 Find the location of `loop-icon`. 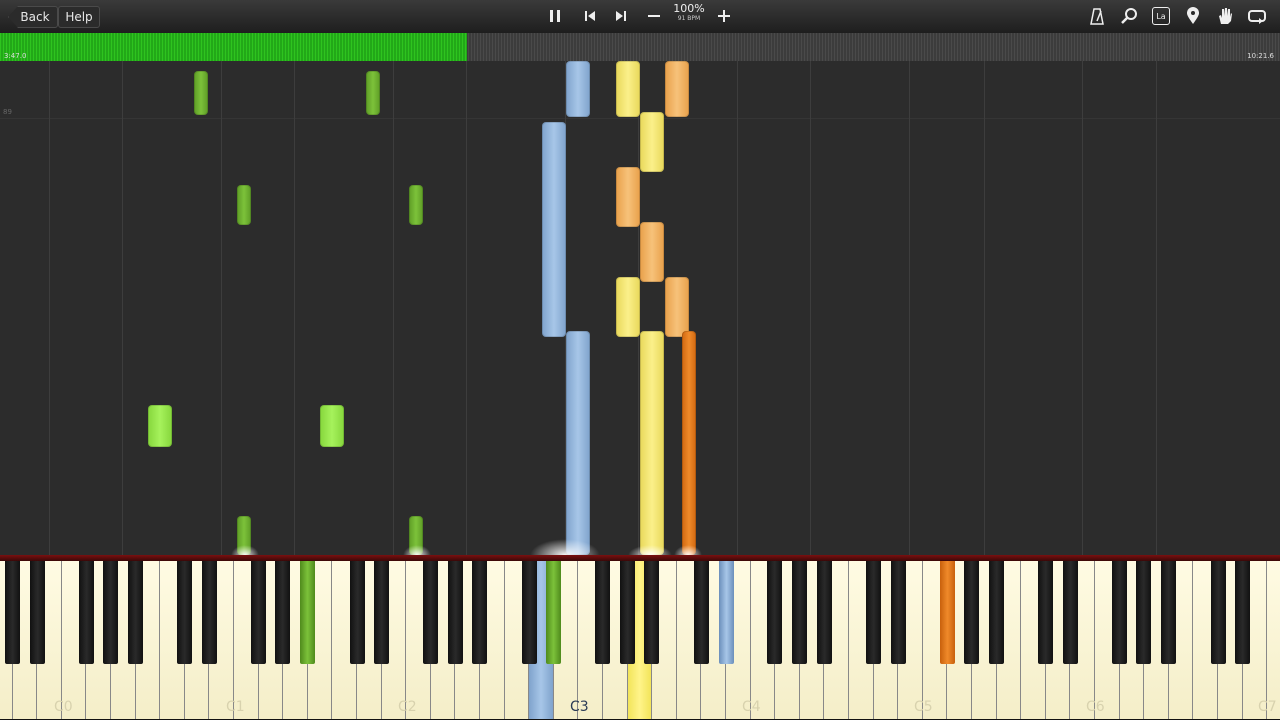

loop-icon is located at coordinates (1257, 16).